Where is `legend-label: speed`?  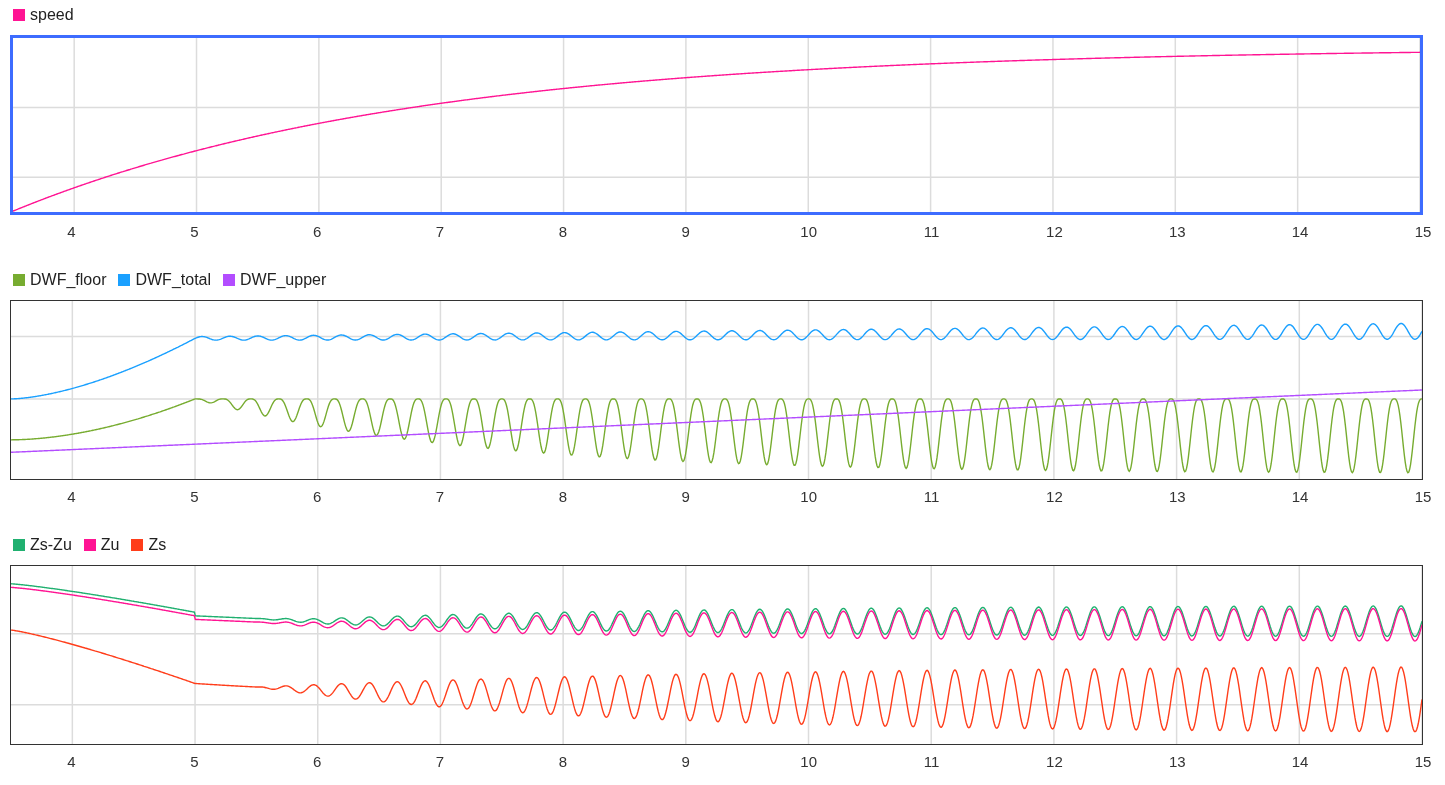
legend-label: speed is located at coordinates (52, 15).